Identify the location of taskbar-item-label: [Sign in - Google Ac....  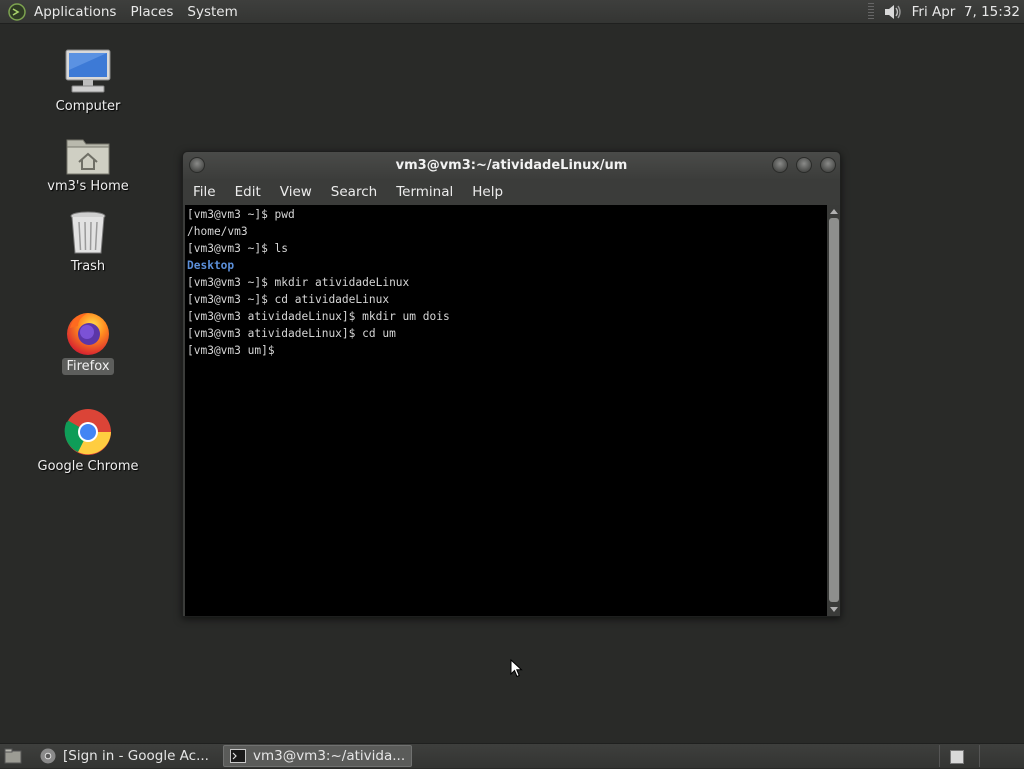
(136, 756).